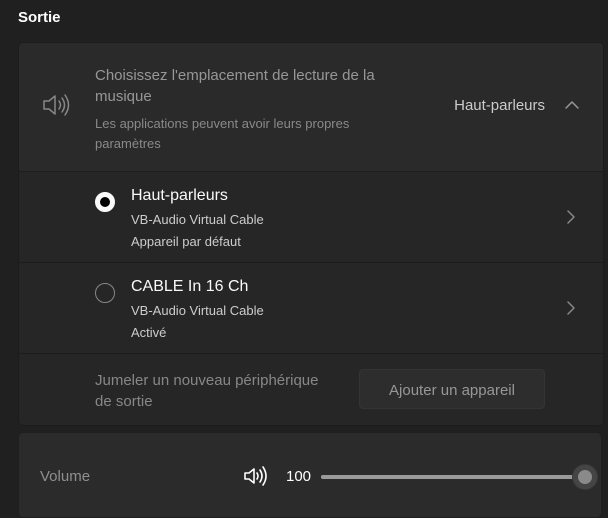  Describe the element at coordinates (65, 476) in the screenshot. I see `volume-label: Volume` at that location.